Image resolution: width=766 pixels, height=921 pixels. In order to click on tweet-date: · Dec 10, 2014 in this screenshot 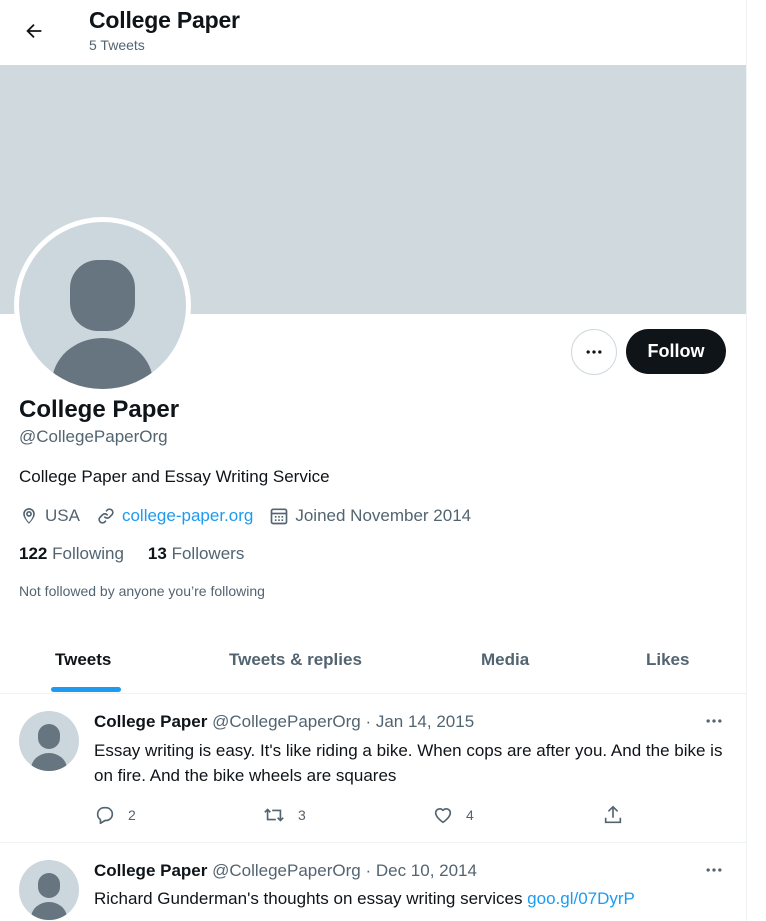, I will do `click(421, 870)`.